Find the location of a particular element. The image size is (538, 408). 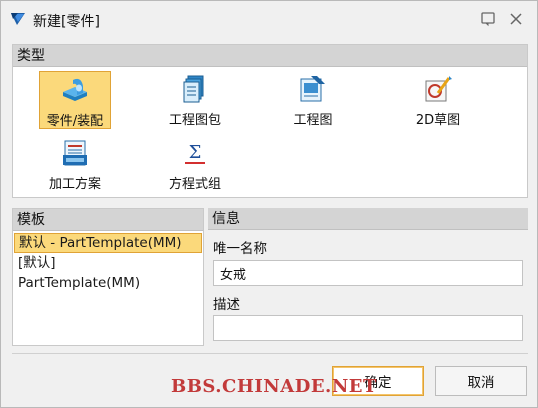

2d-sketch-icon is located at coordinates (438, 89).